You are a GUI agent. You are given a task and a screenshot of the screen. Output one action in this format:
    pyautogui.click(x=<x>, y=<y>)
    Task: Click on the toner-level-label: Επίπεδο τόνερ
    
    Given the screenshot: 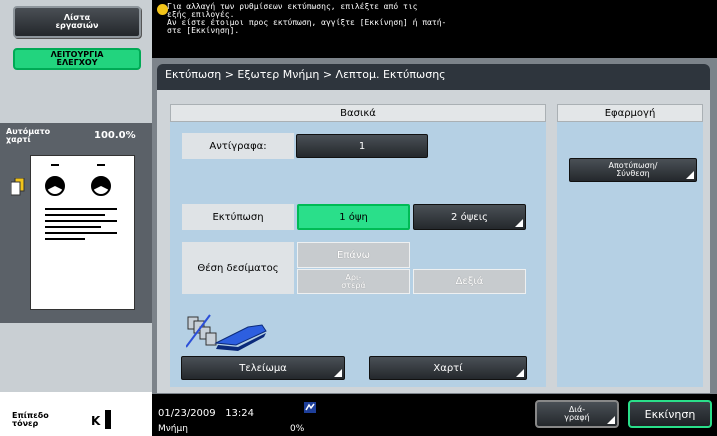 What is the action you would take?
    pyautogui.click(x=30, y=419)
    